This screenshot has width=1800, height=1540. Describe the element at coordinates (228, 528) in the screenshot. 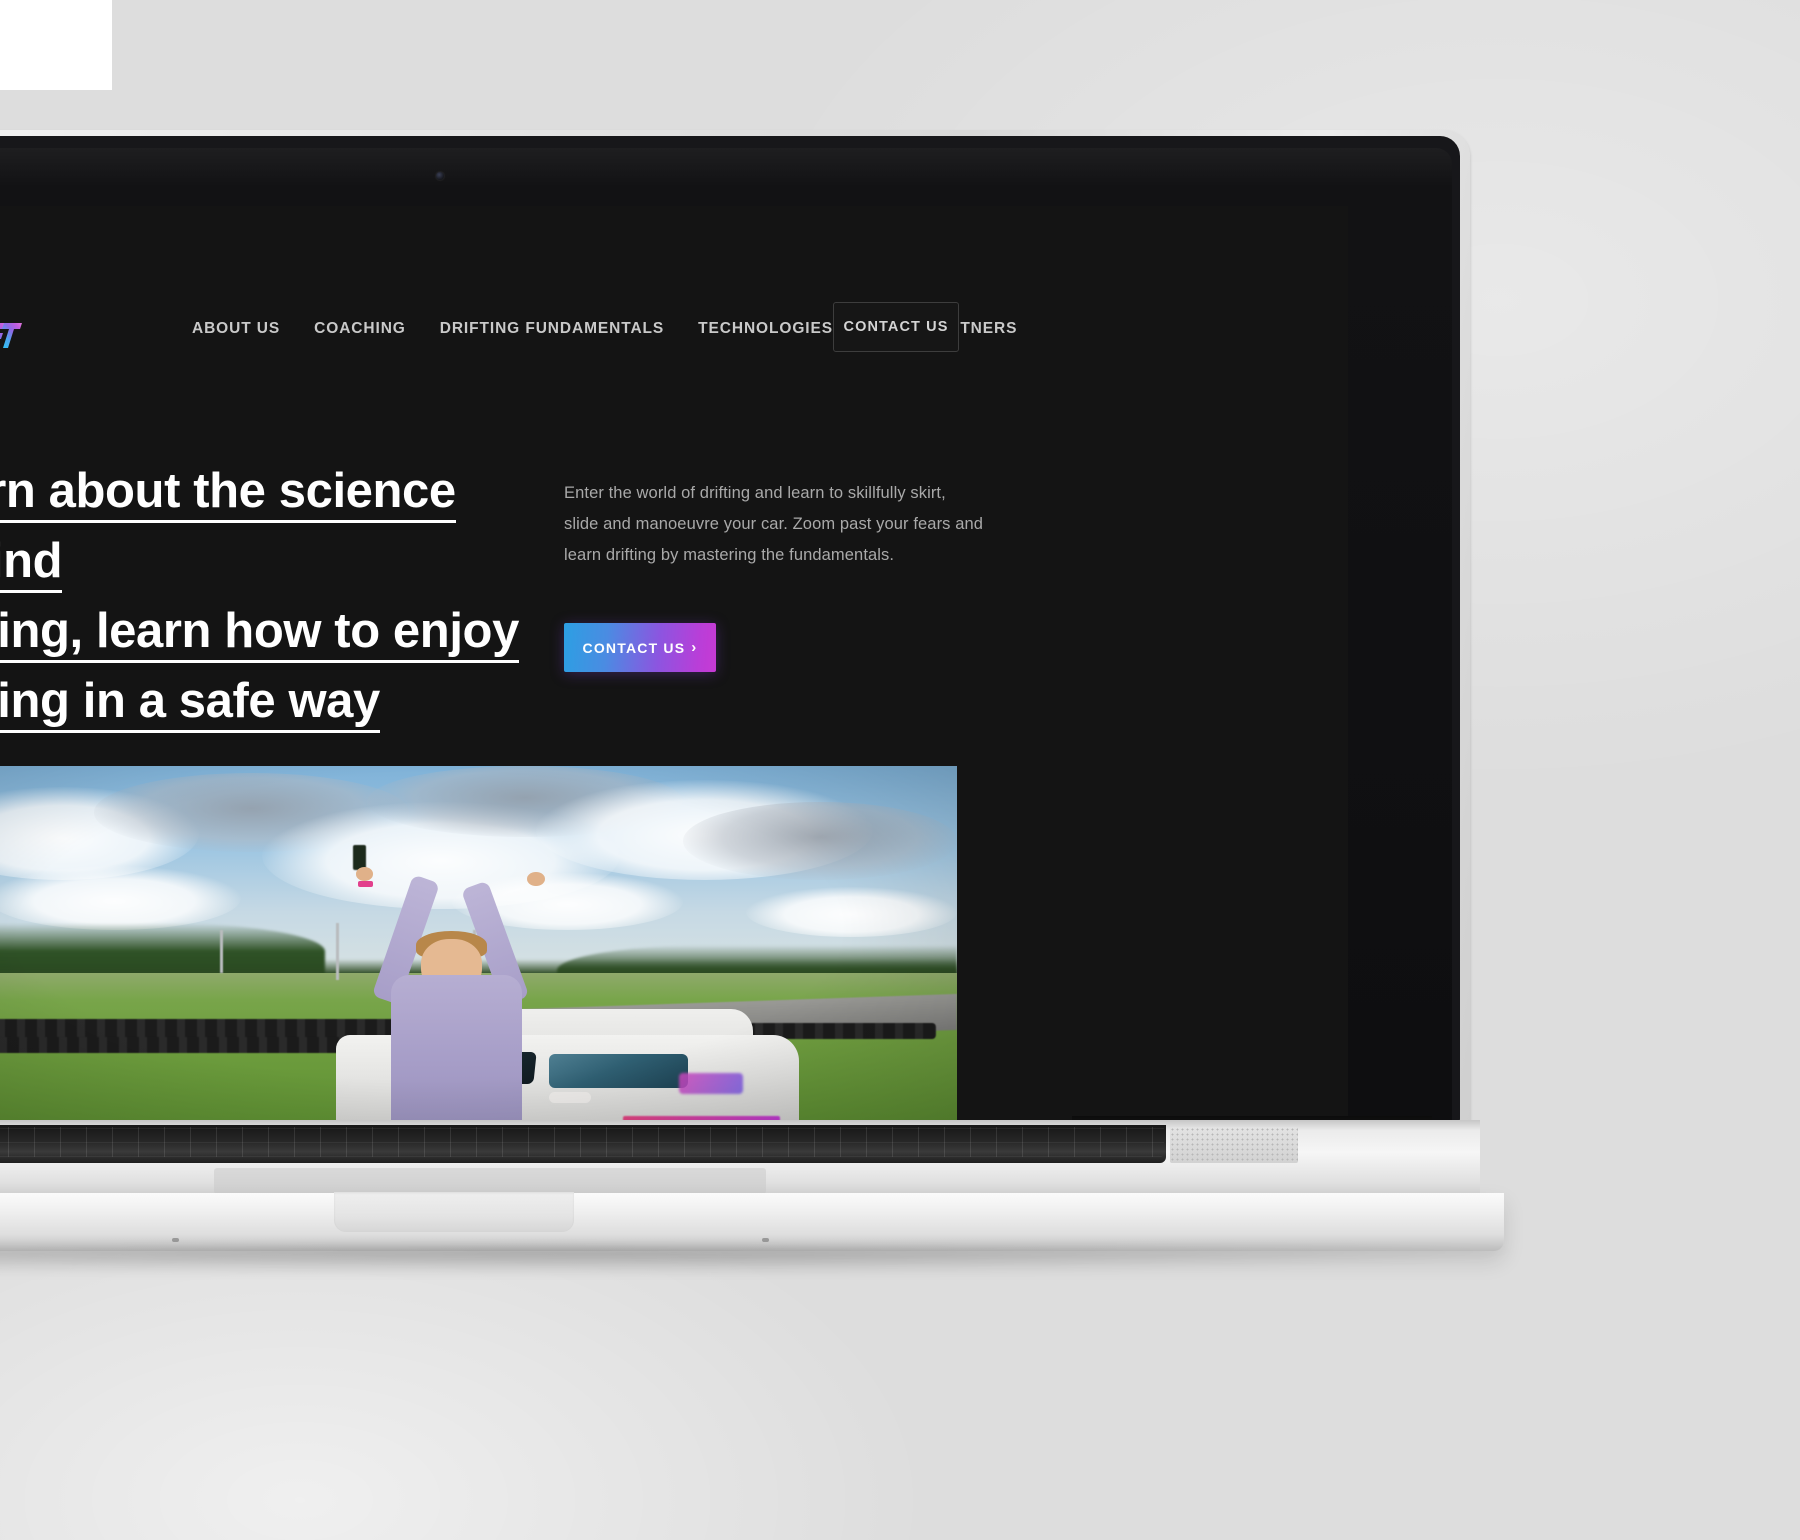

I see `headline-line-1: Learn about the science behind` at that location.